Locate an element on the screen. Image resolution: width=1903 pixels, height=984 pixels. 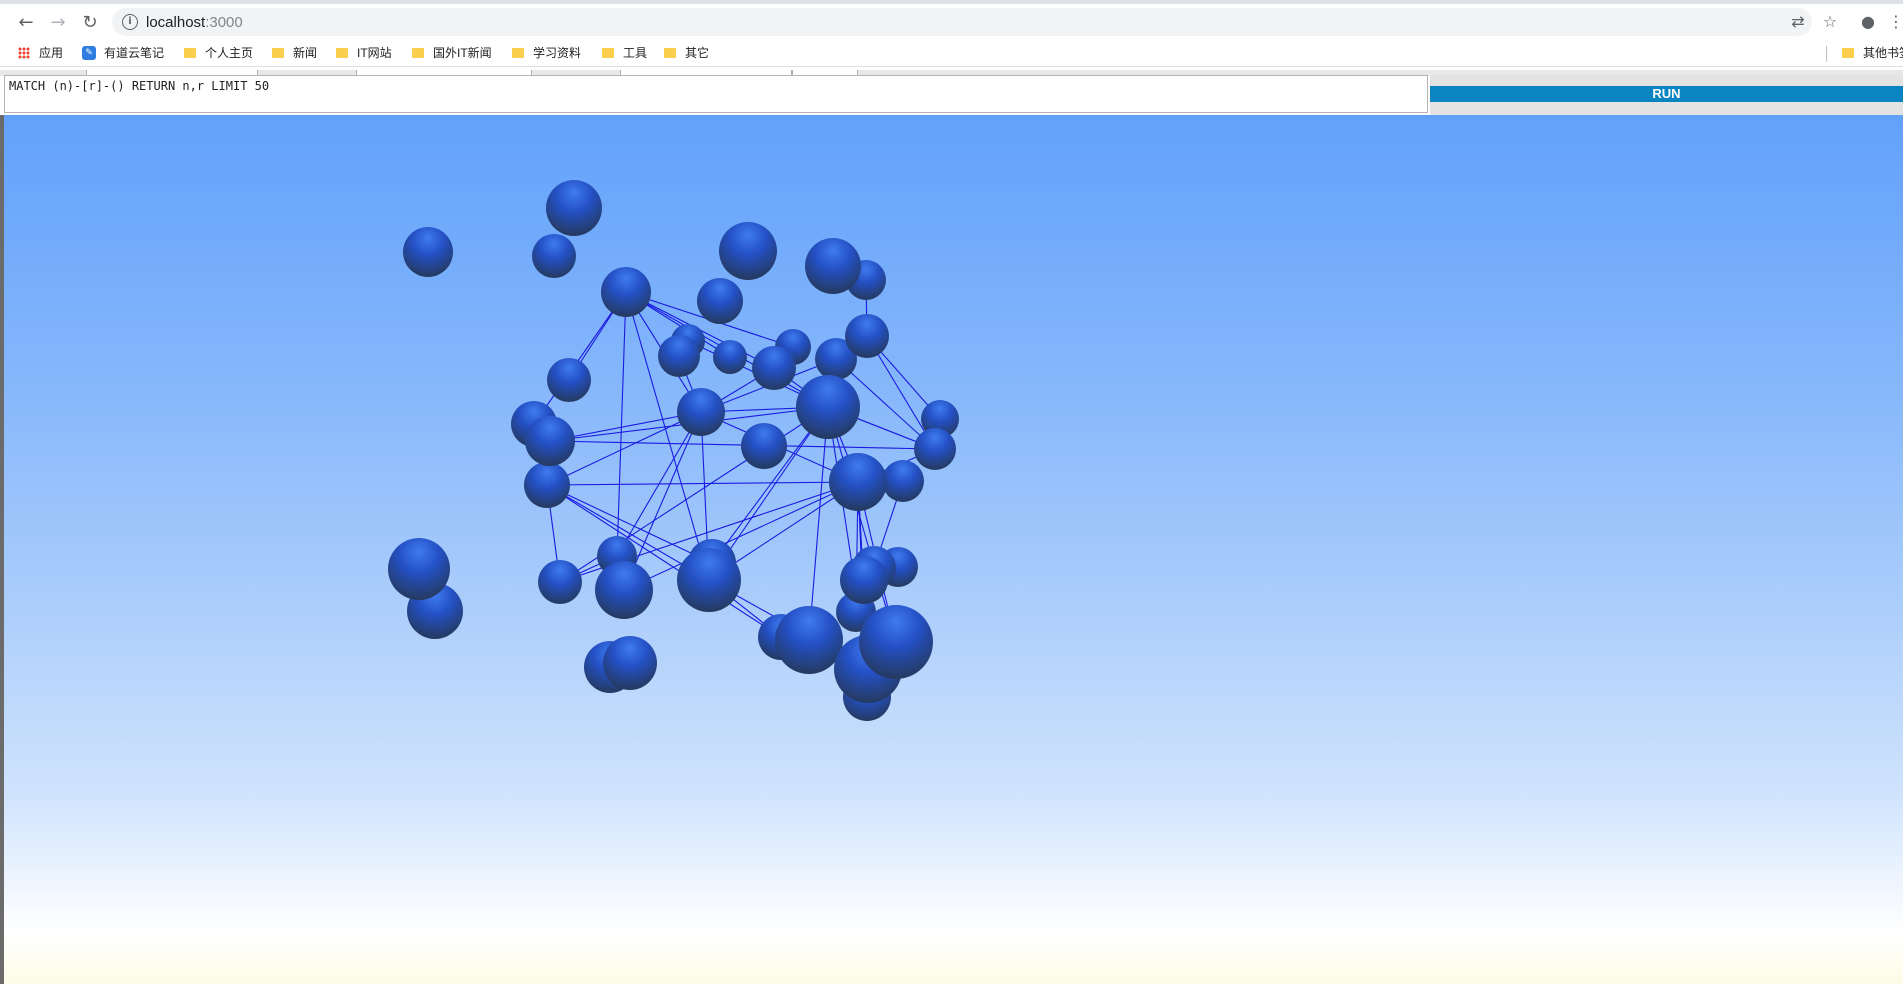
bookmark-label: 其它 is located at coordinates (697, 53).